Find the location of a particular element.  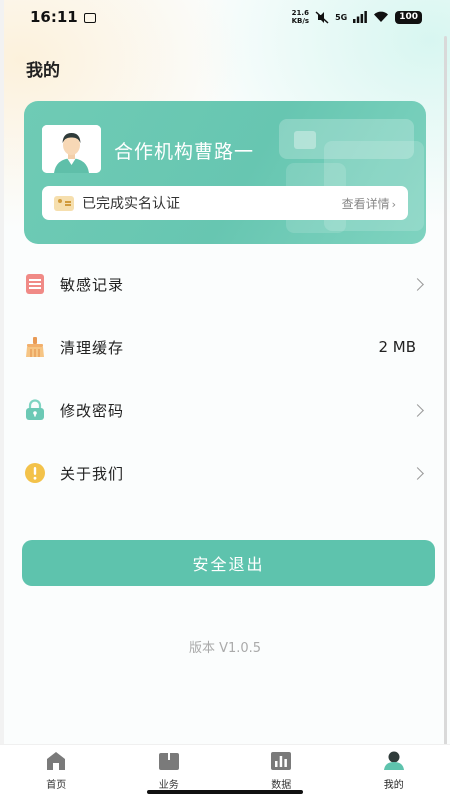

chevron-right-icon: › is located at coordinates (393, 204).